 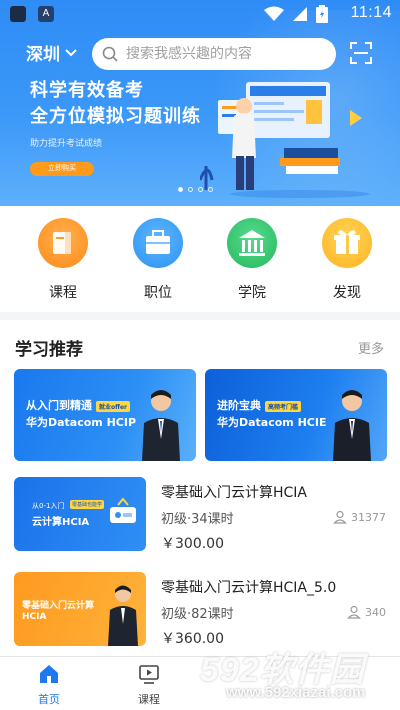 What do you see at coordinates (361, 53) in the screenshot?
I see `scan-icon` at bounding box center [361, 53].